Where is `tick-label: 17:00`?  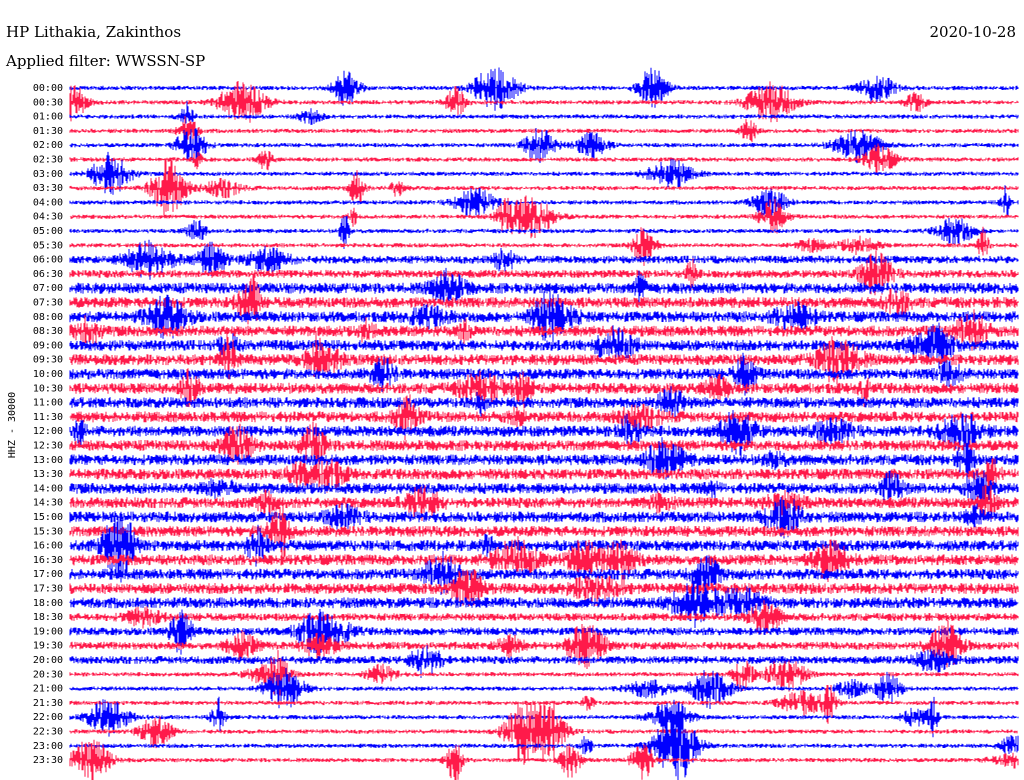
tick-label: 17:00 is located at coordinates (48, 574).